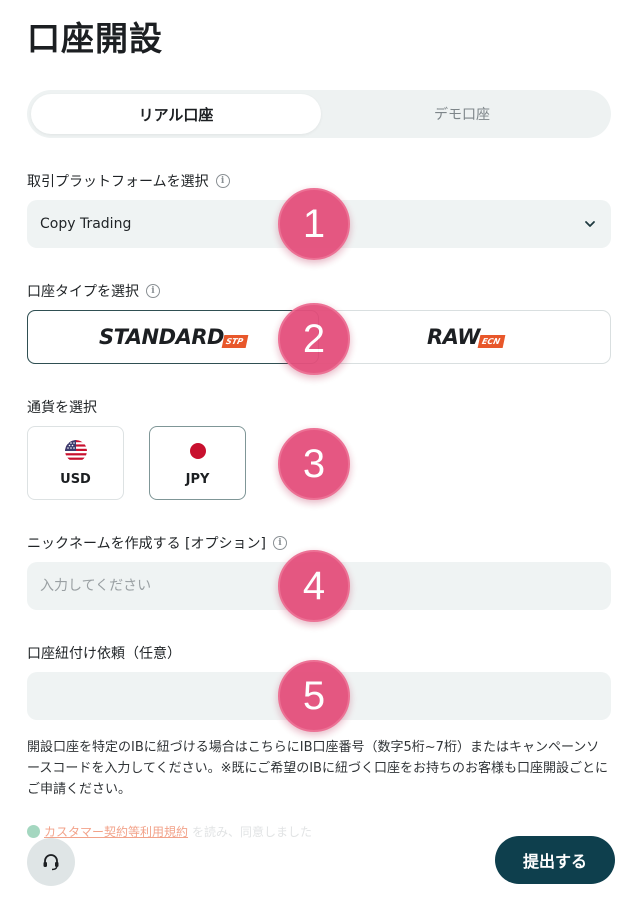 Image resolution: width=636 pixels, height=901 pixels. I want to click on nickname-label-text: ニックネームを作成する [オプション], so click(146, 544).